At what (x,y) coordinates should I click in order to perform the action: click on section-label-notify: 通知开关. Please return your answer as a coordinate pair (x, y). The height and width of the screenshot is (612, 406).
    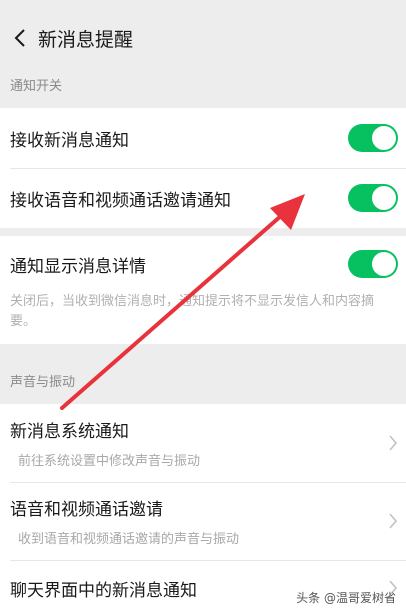
    Looking at the image, I should click on (36, 86).